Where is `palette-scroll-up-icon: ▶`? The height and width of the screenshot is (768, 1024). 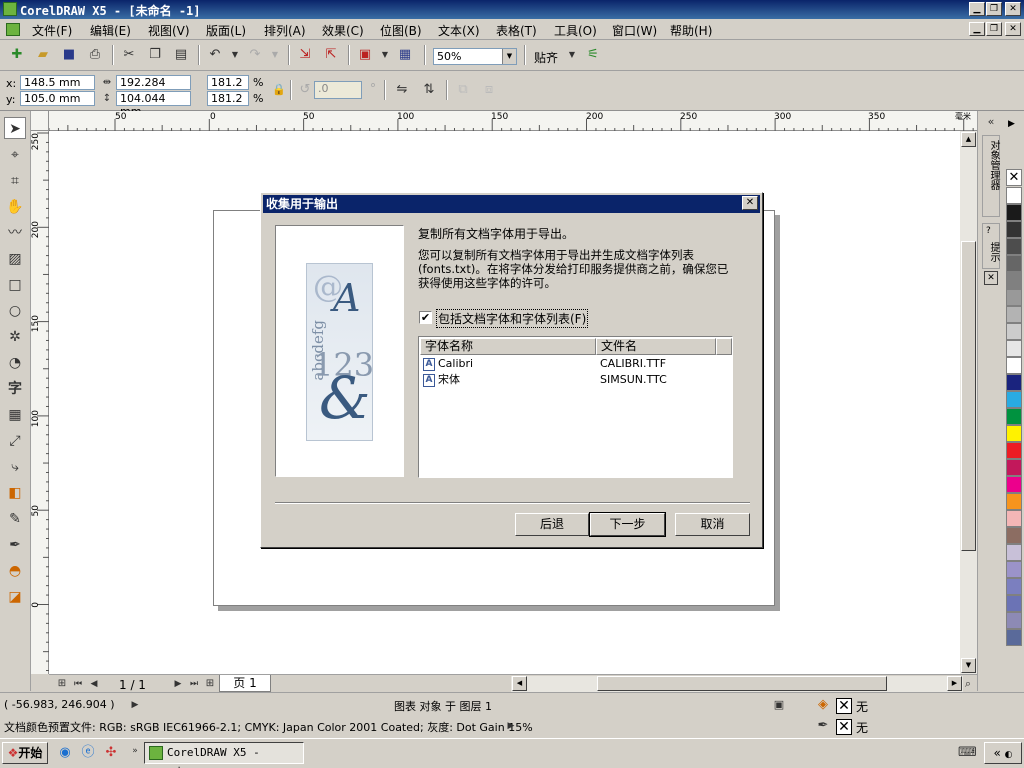
palette-scroll-up-icon: ▶ is located at coordinates (1011, 124).